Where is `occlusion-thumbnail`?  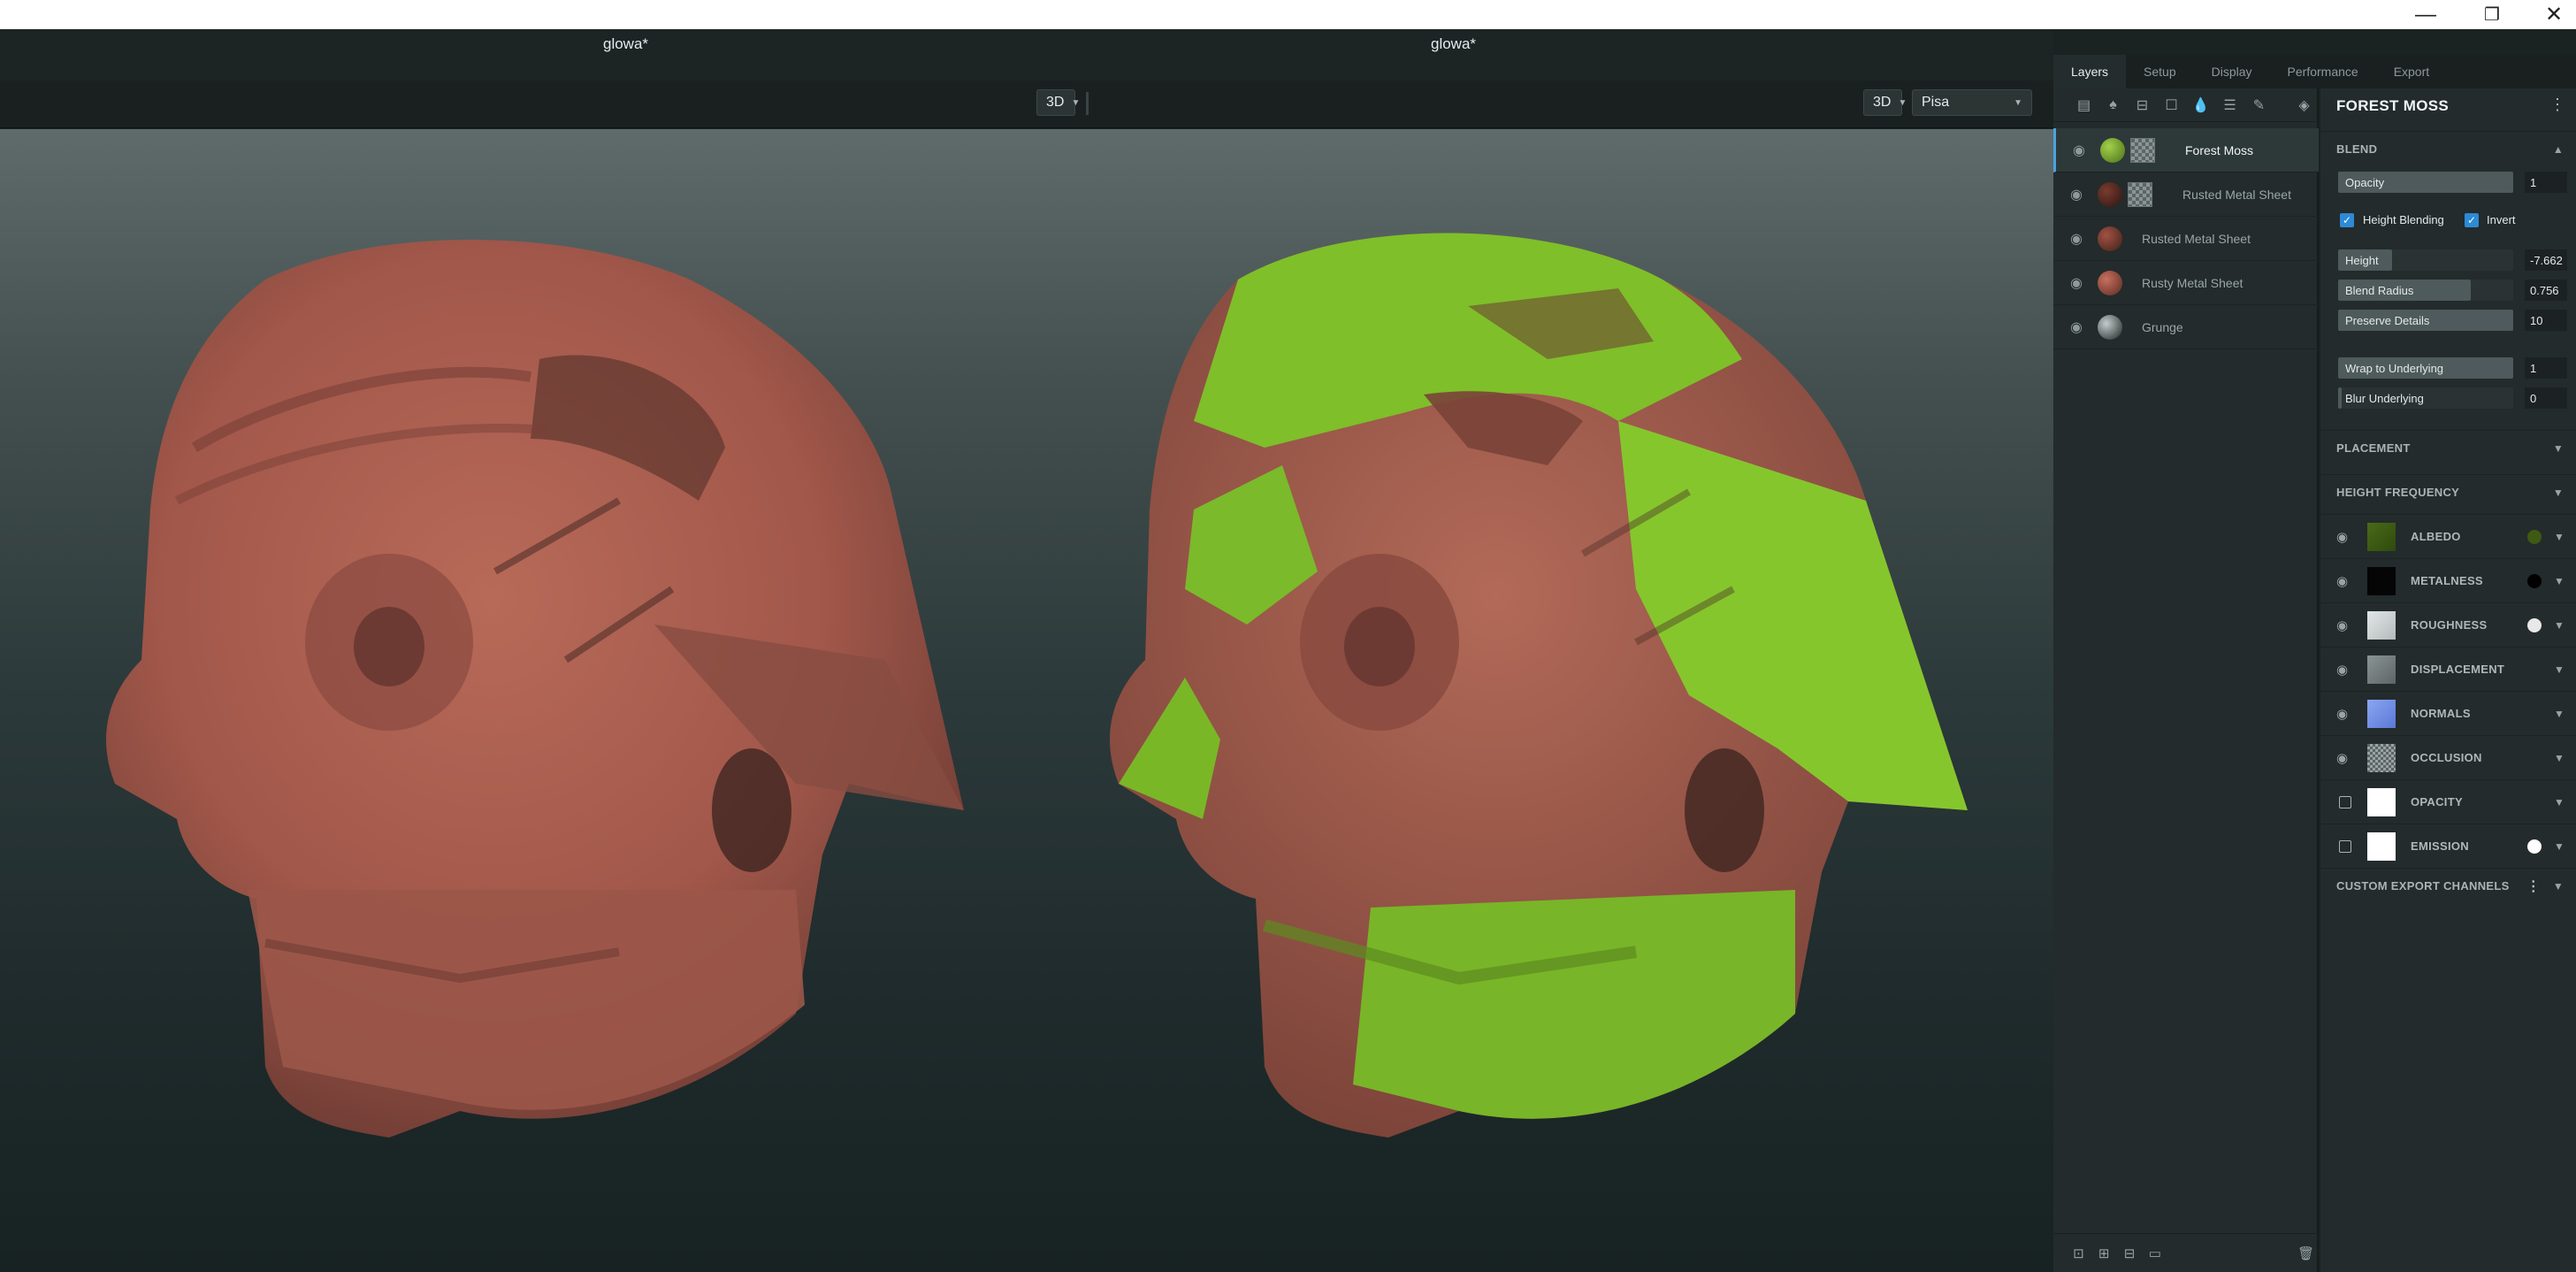
occlusion-thumbnail is located at coordinates (2381, 757).